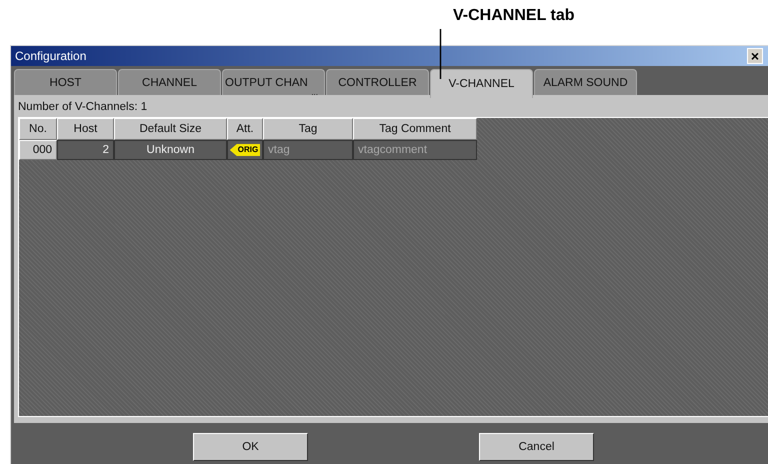 This screenshot has width=768, height=464. Describe the element at coordinates (481, 83) in the screenshot. I see `tab: V-CHANNEL` at that location.